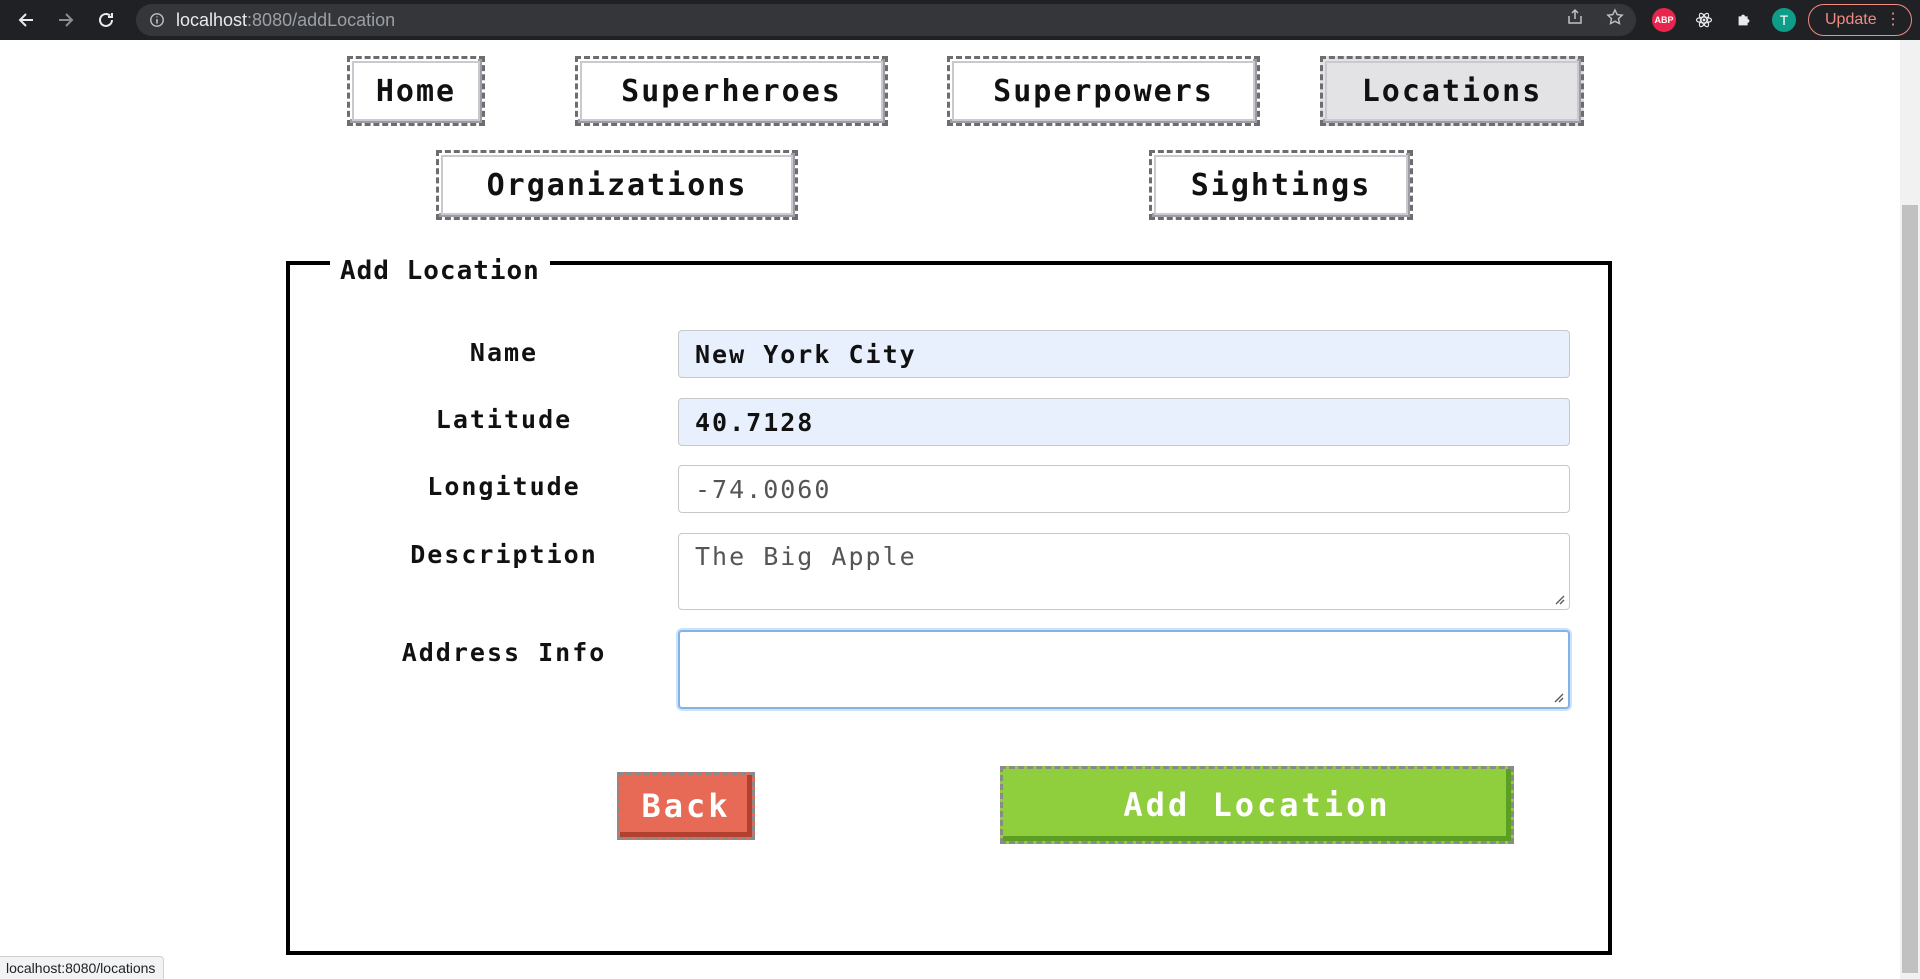 This screenshot has height=979, width=1920. What do you see at coordinates (686, 806) in the screenshot?
I see `back-button: Back` at bounding box center [686, 806].